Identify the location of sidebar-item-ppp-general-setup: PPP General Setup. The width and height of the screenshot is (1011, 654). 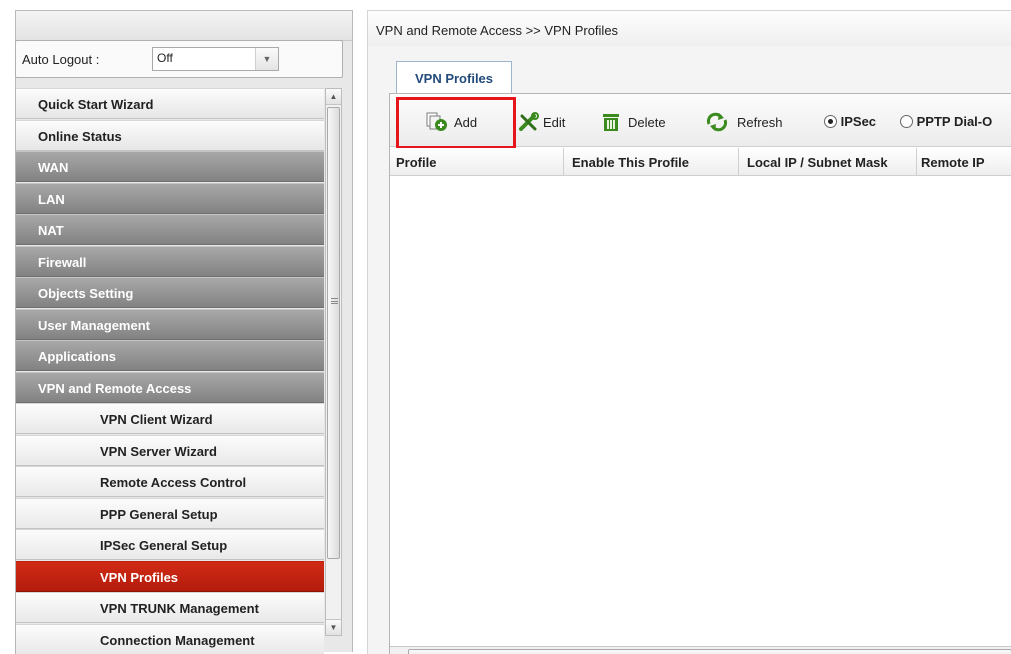
(170, 513).